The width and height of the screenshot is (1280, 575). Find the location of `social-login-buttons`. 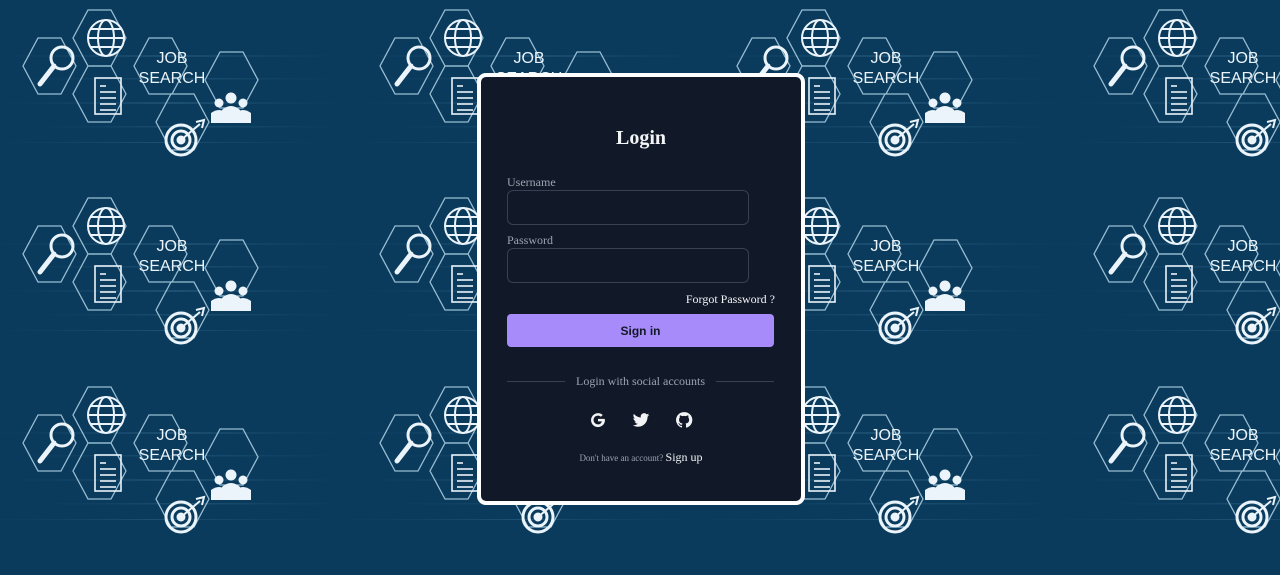

social-login-buttons is located at coordinates (641, 420).